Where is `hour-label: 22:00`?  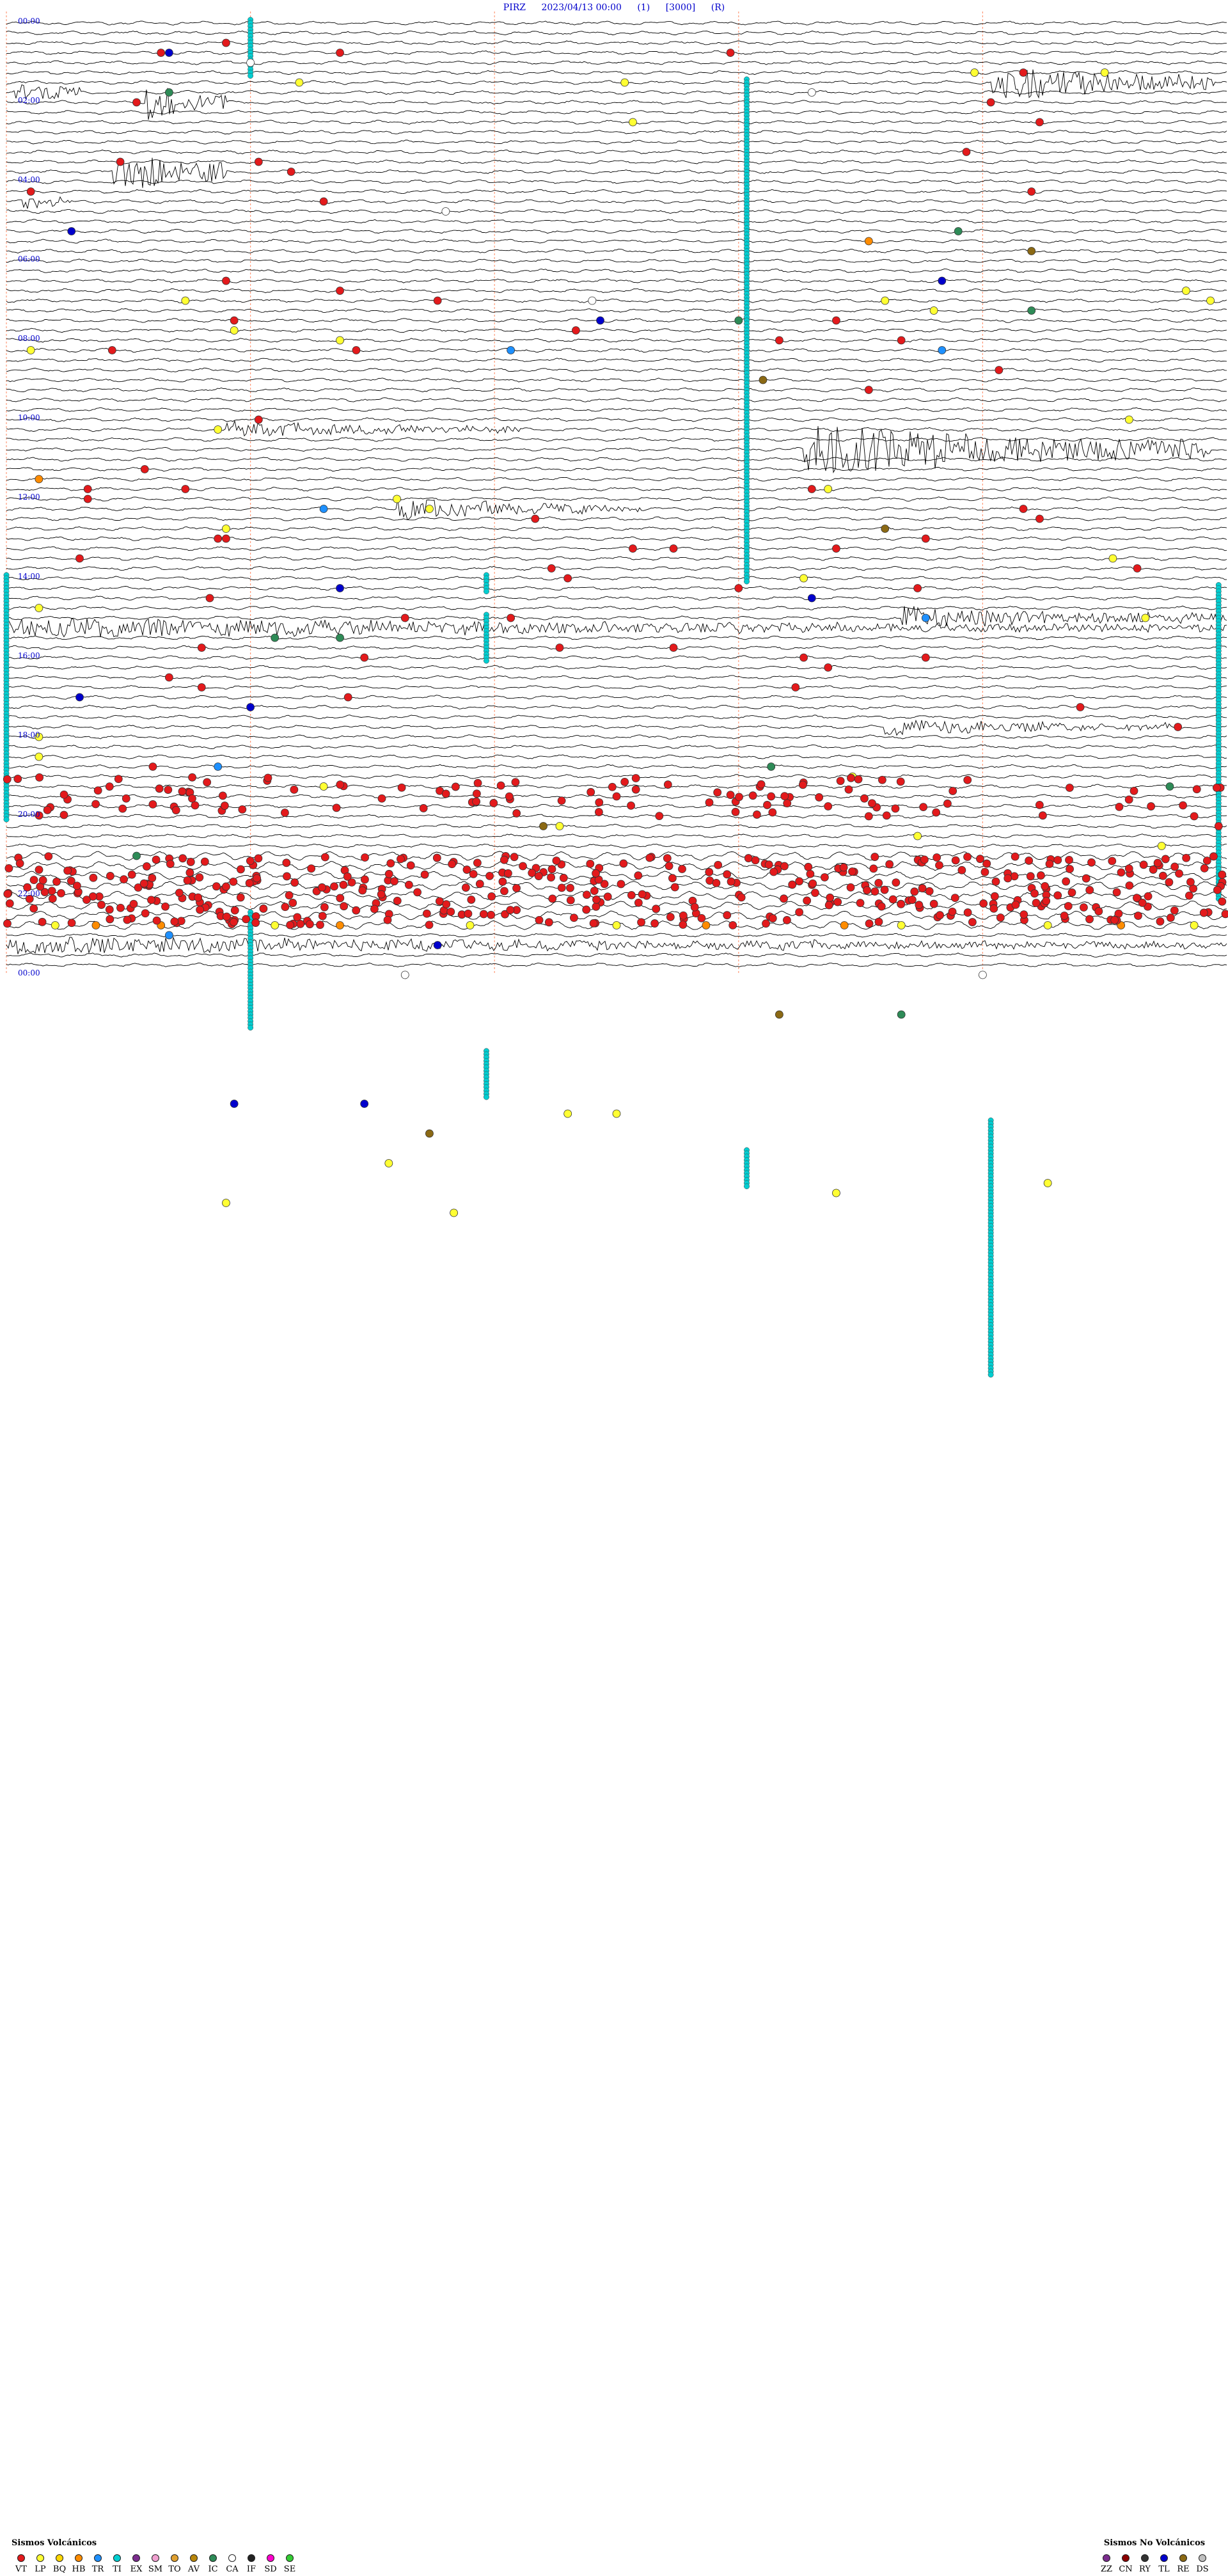
hour-label: 22:00 is located at coordinates (29, 893).